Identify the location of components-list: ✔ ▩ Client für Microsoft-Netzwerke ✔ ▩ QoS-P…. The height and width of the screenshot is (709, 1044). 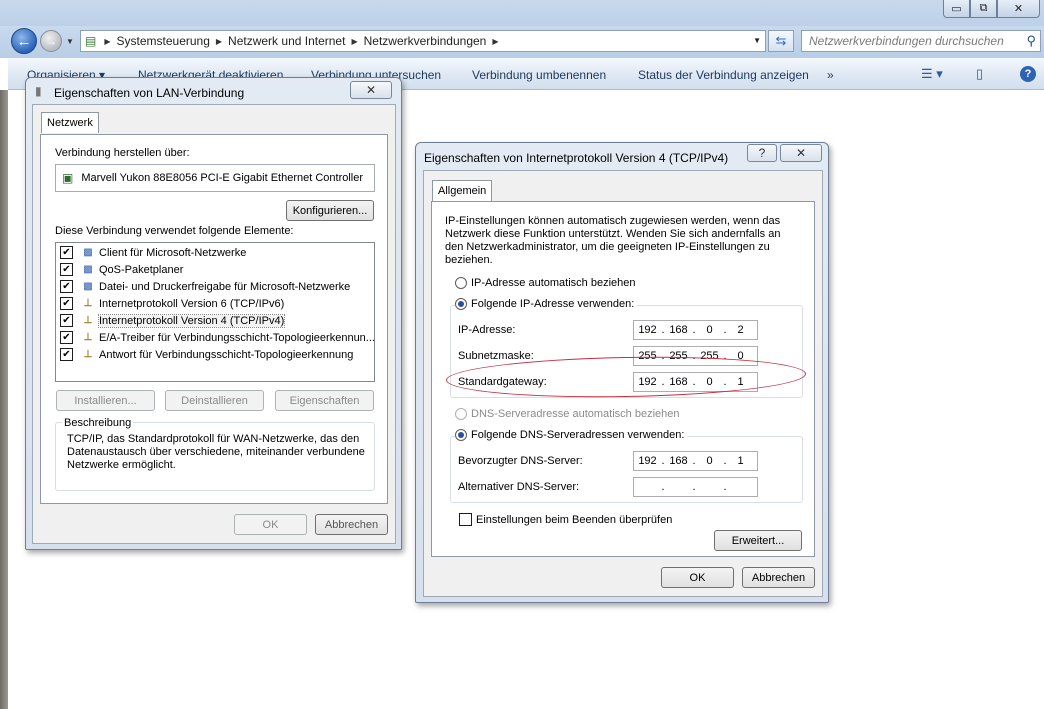
(215, 312).